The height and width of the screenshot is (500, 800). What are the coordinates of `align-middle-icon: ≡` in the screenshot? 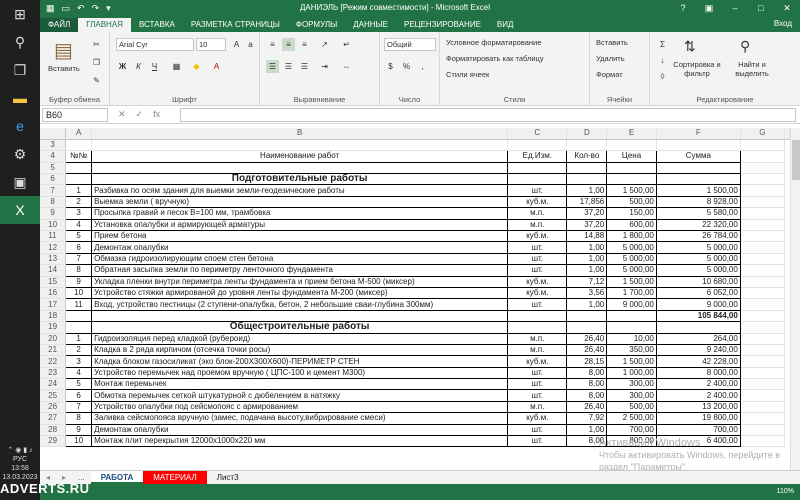 It's located at (288, 44).